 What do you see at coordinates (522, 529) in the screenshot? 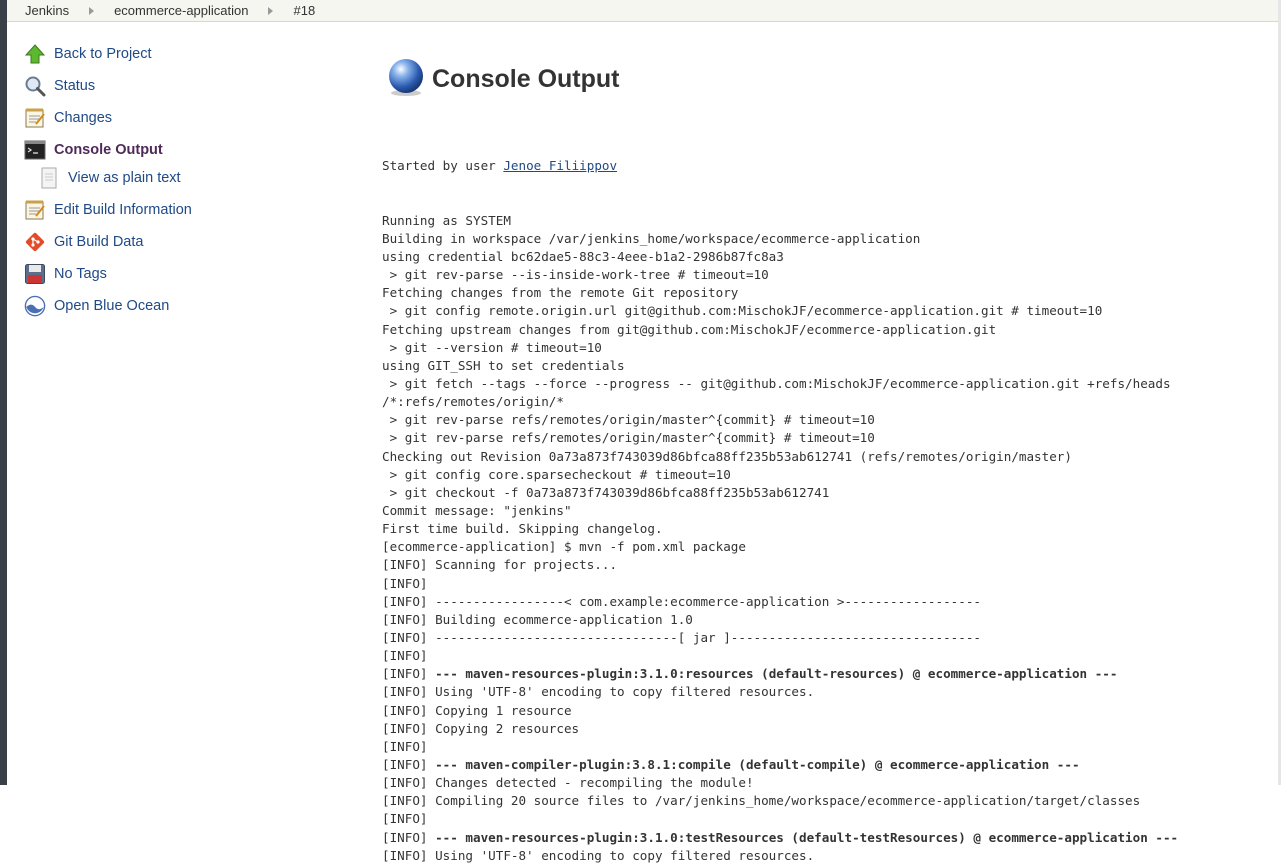
I see `console-line: First time build. Skipping changelog.` at bounding box center [522, 529].